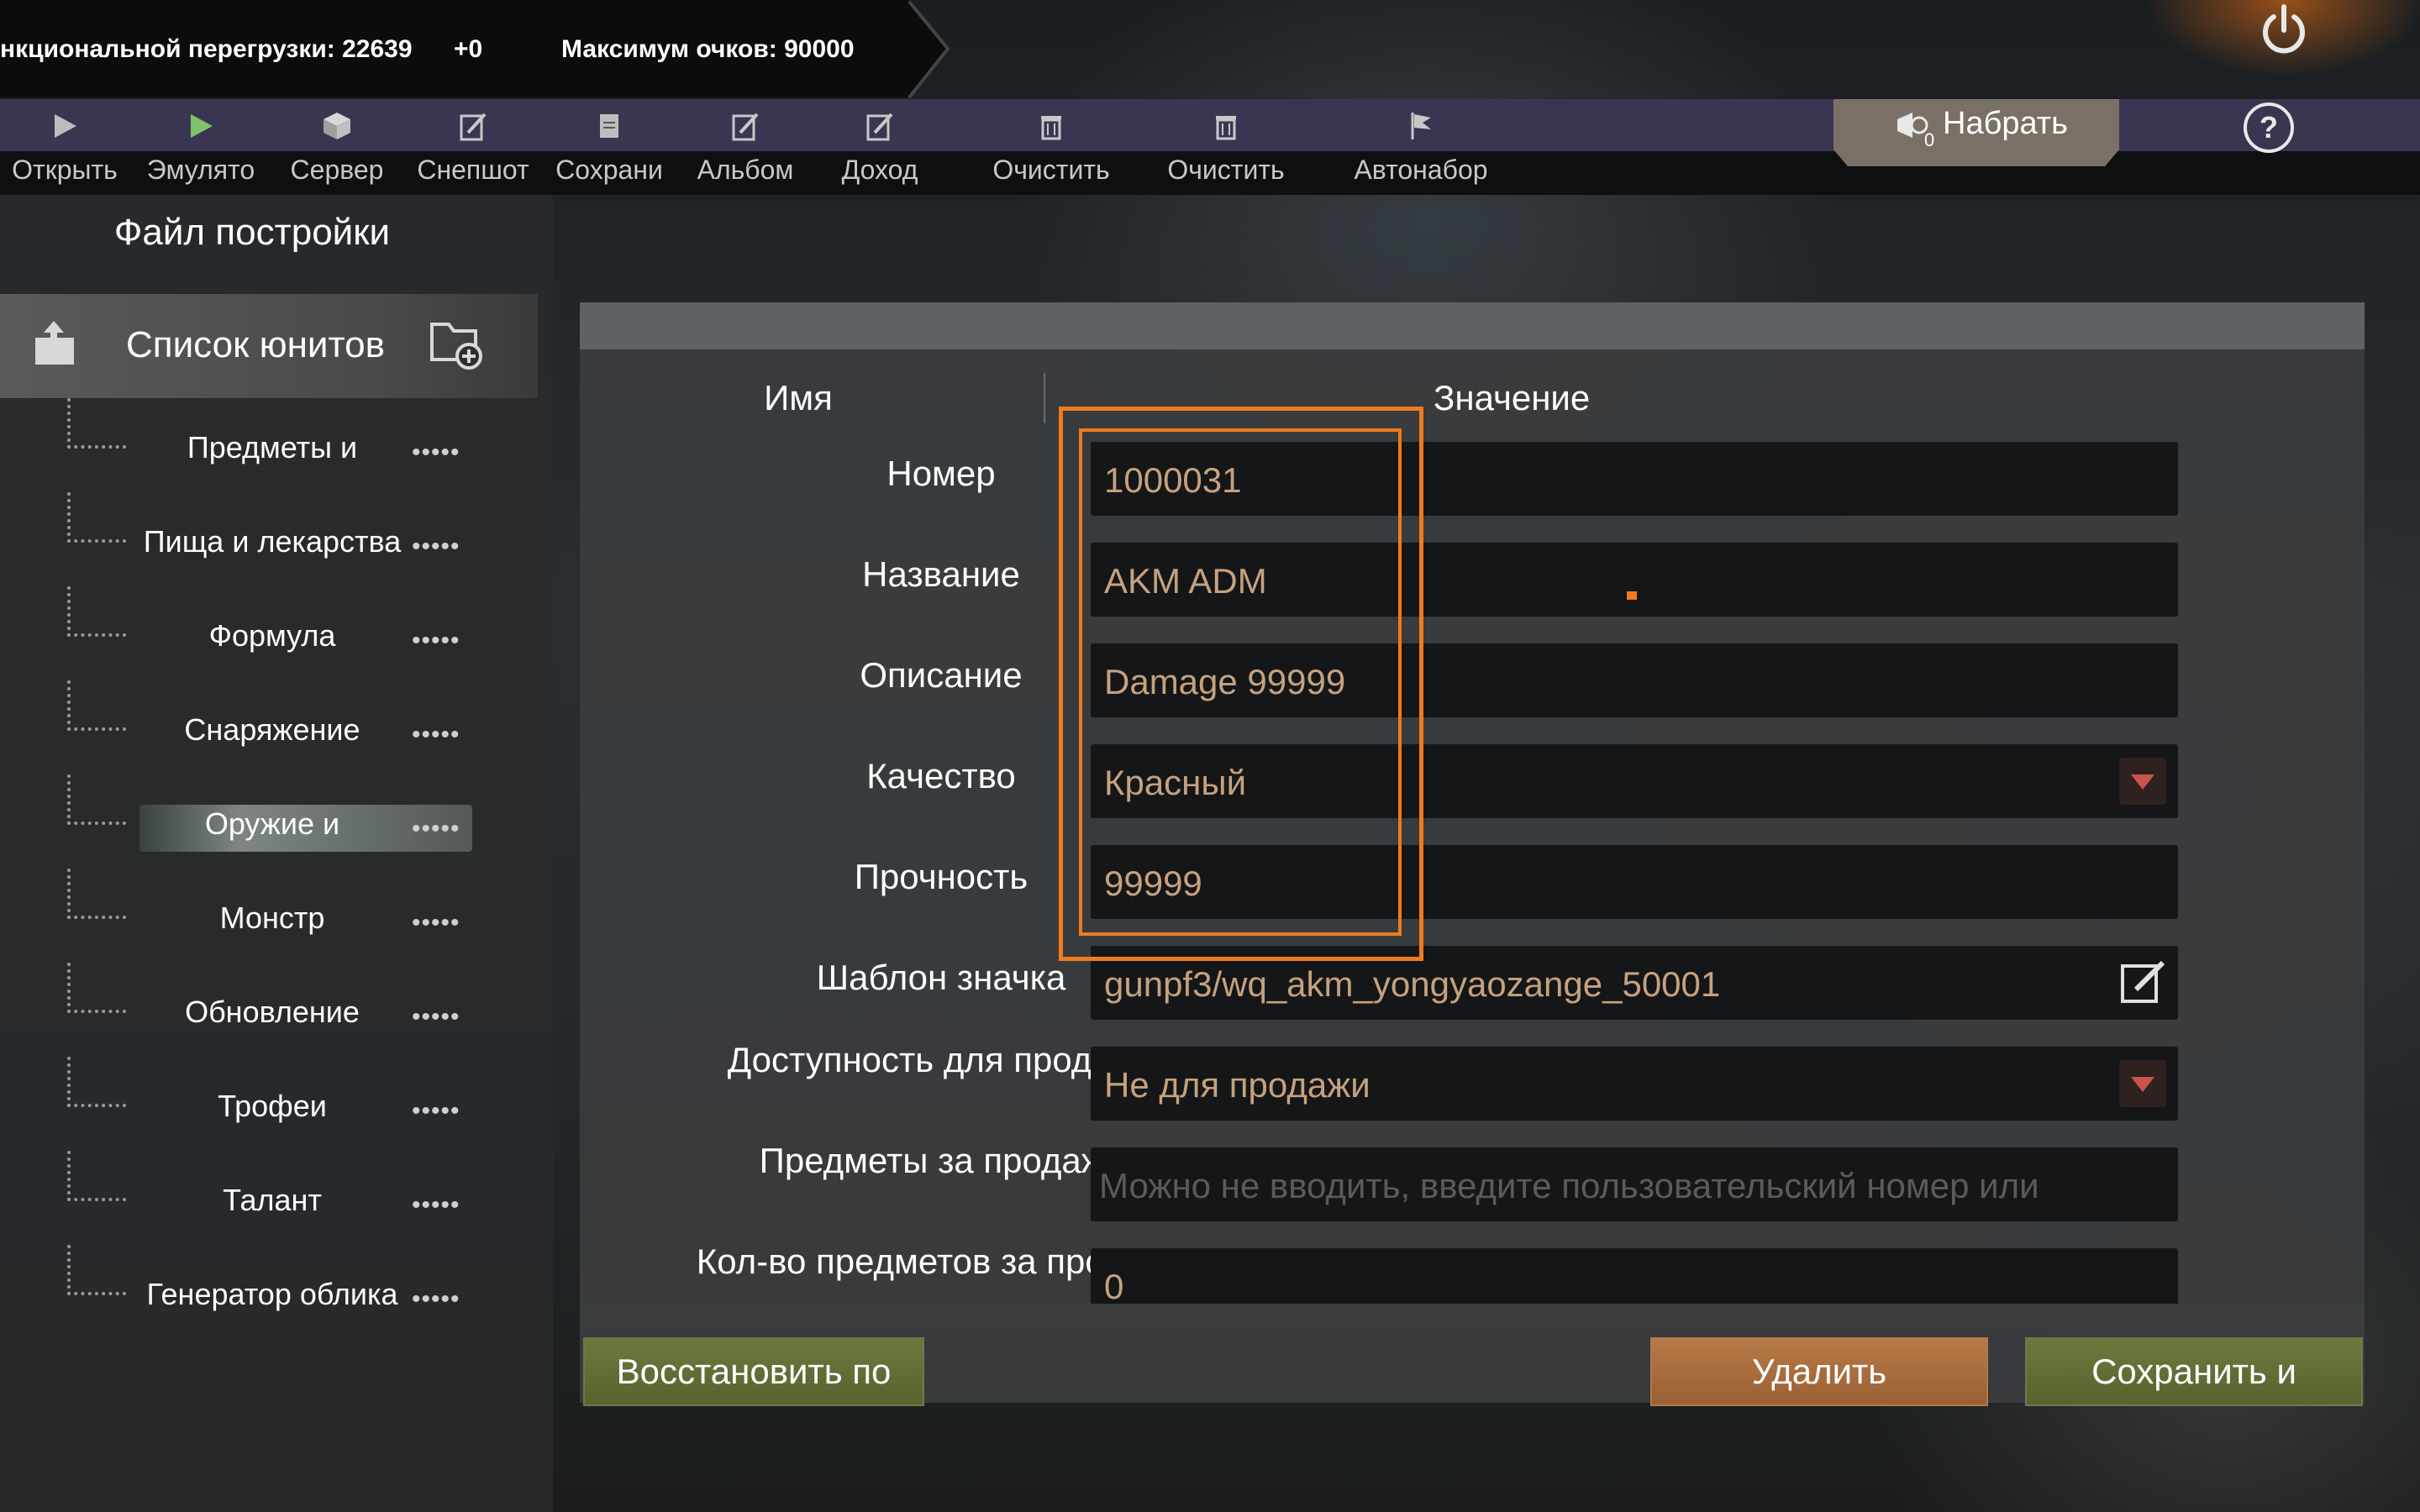 This screenshot has width=2420, height=1512. What do you see at coordinates (929, 49) in the screenshot?
I see `status-strip-arrow` at bounding box center [929, 49].